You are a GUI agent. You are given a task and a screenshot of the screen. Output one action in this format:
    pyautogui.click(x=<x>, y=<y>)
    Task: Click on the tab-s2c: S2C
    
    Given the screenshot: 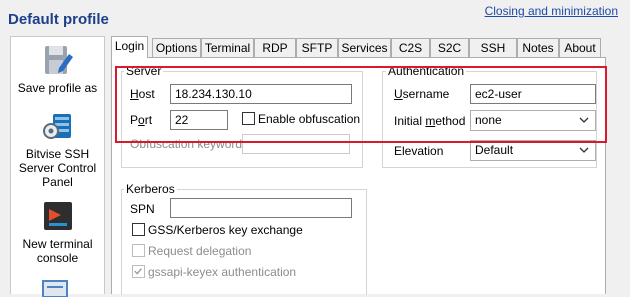 What is the action you would take?
    pyautogui.click(x=449, y=47)
    